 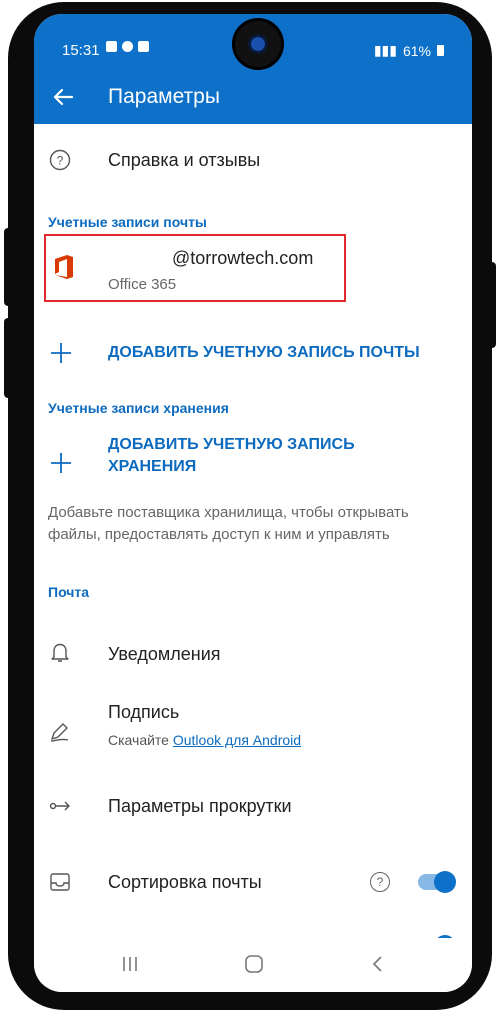 I want to click on app-bar: Параметры, so click(x=253, y=97).